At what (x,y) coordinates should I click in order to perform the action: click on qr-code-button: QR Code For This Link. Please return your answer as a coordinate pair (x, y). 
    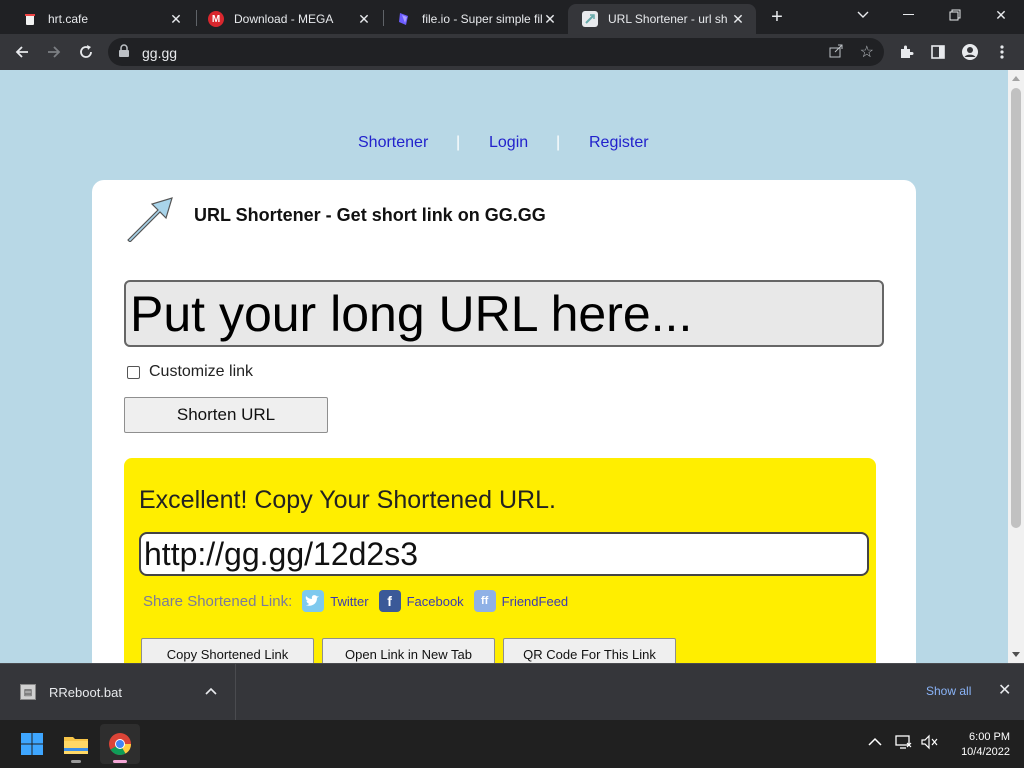
    Looking at the image, I should click on (589, 650).